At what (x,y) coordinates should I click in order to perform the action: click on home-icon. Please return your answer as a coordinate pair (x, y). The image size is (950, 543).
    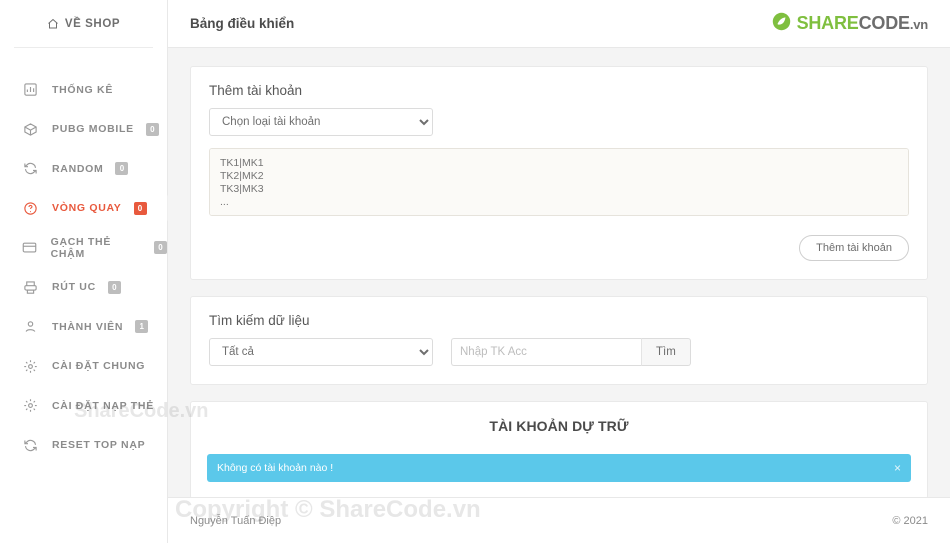
    Looking at the image, I should click on (53, 24).